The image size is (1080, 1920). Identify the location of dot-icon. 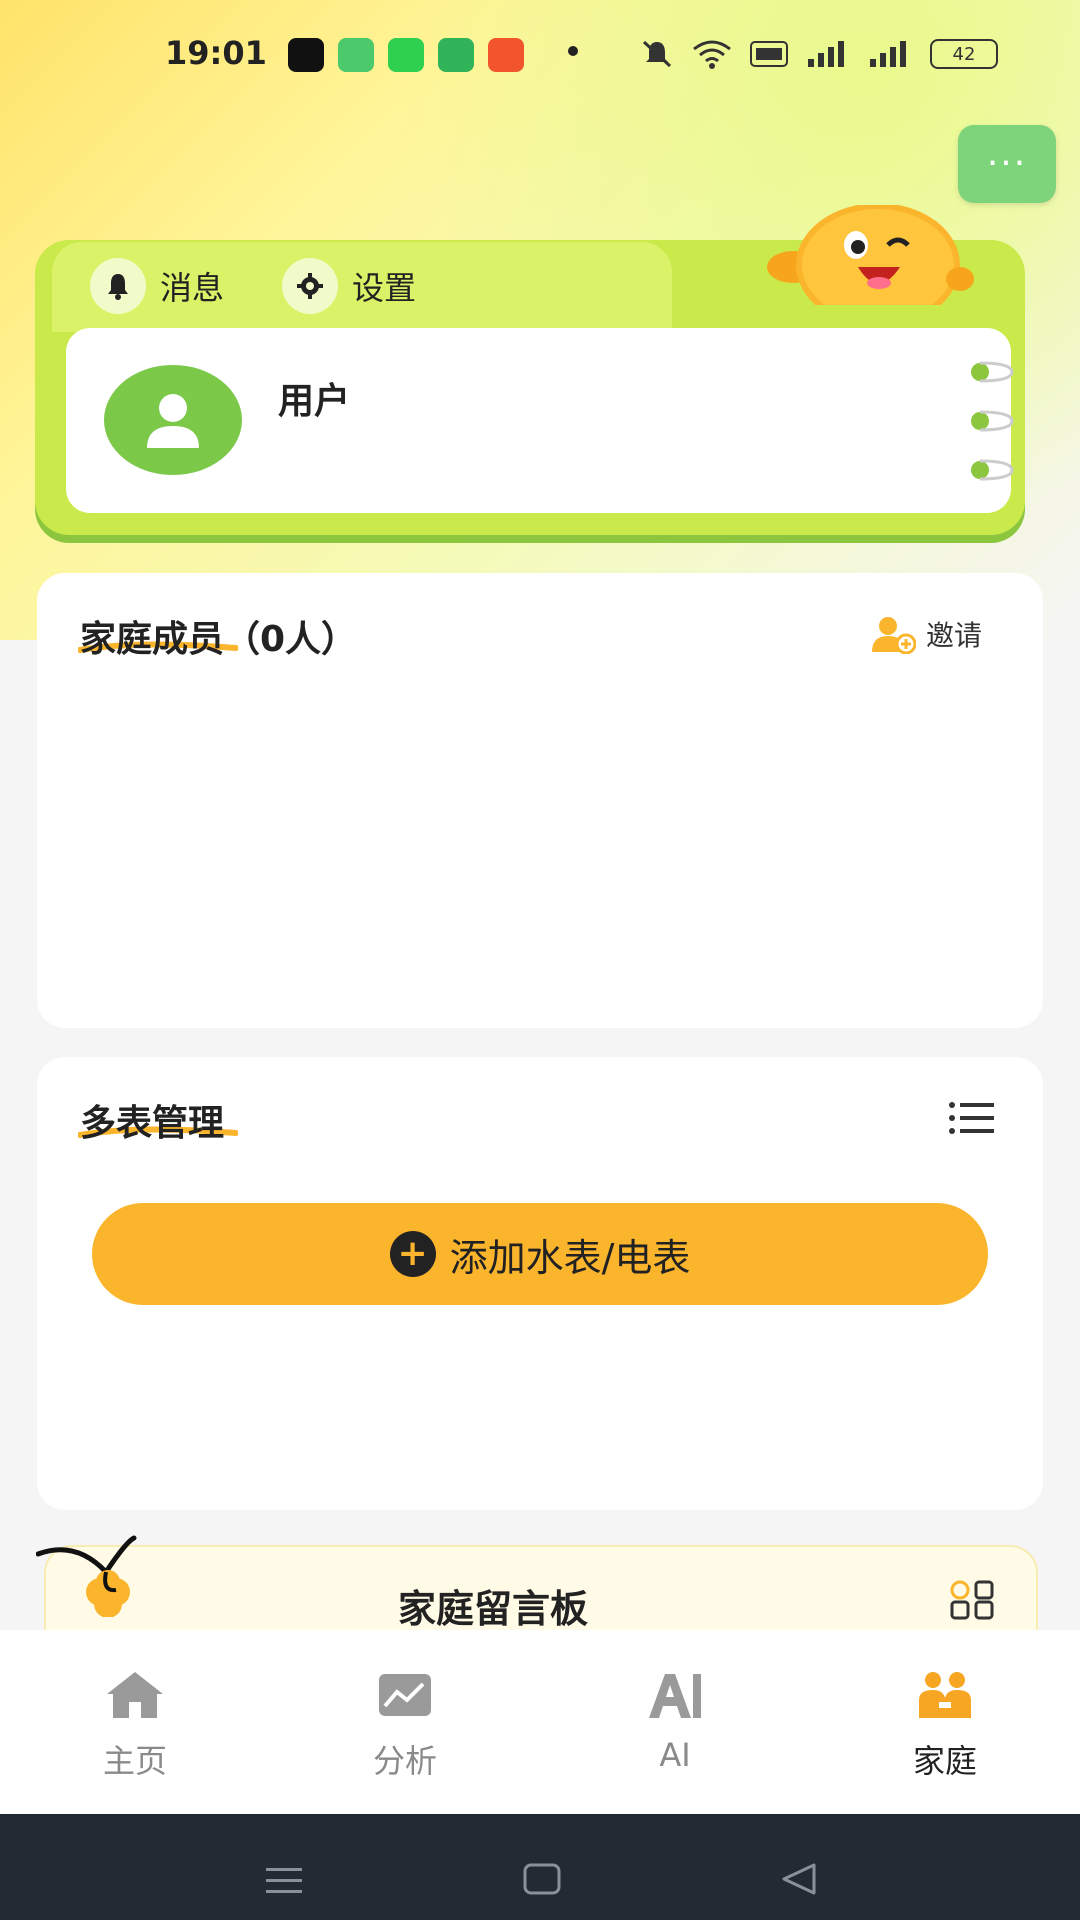
(573, 51).